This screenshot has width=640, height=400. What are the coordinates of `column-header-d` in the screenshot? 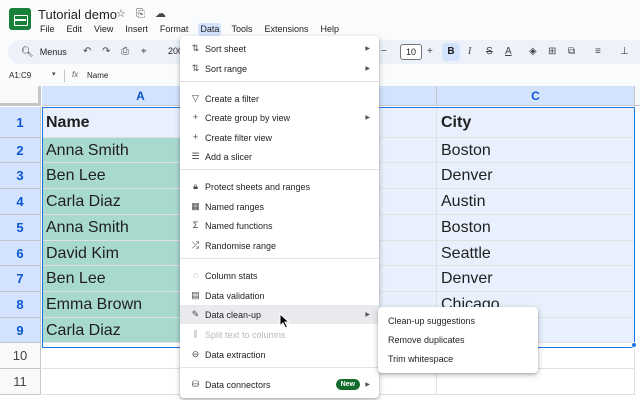 It's located at (637, 96).